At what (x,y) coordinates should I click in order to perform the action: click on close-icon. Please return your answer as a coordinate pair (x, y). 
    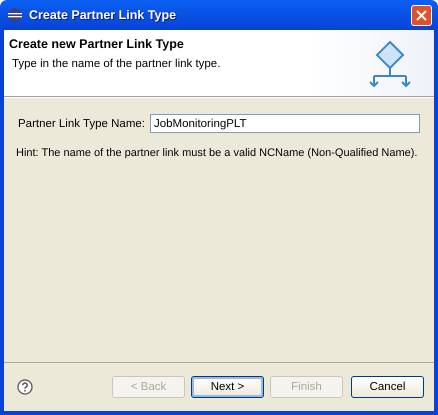
    Looking at the image, I should click on (421, 15).